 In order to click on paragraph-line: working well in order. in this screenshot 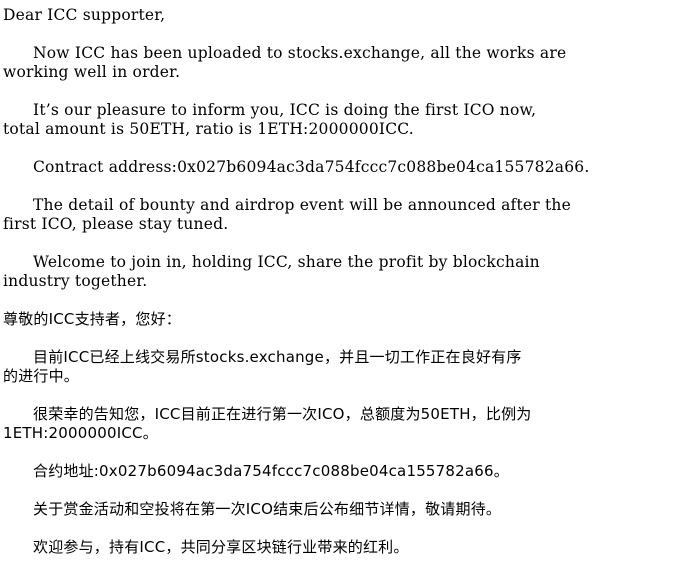, I will do `click(92, 72)`.